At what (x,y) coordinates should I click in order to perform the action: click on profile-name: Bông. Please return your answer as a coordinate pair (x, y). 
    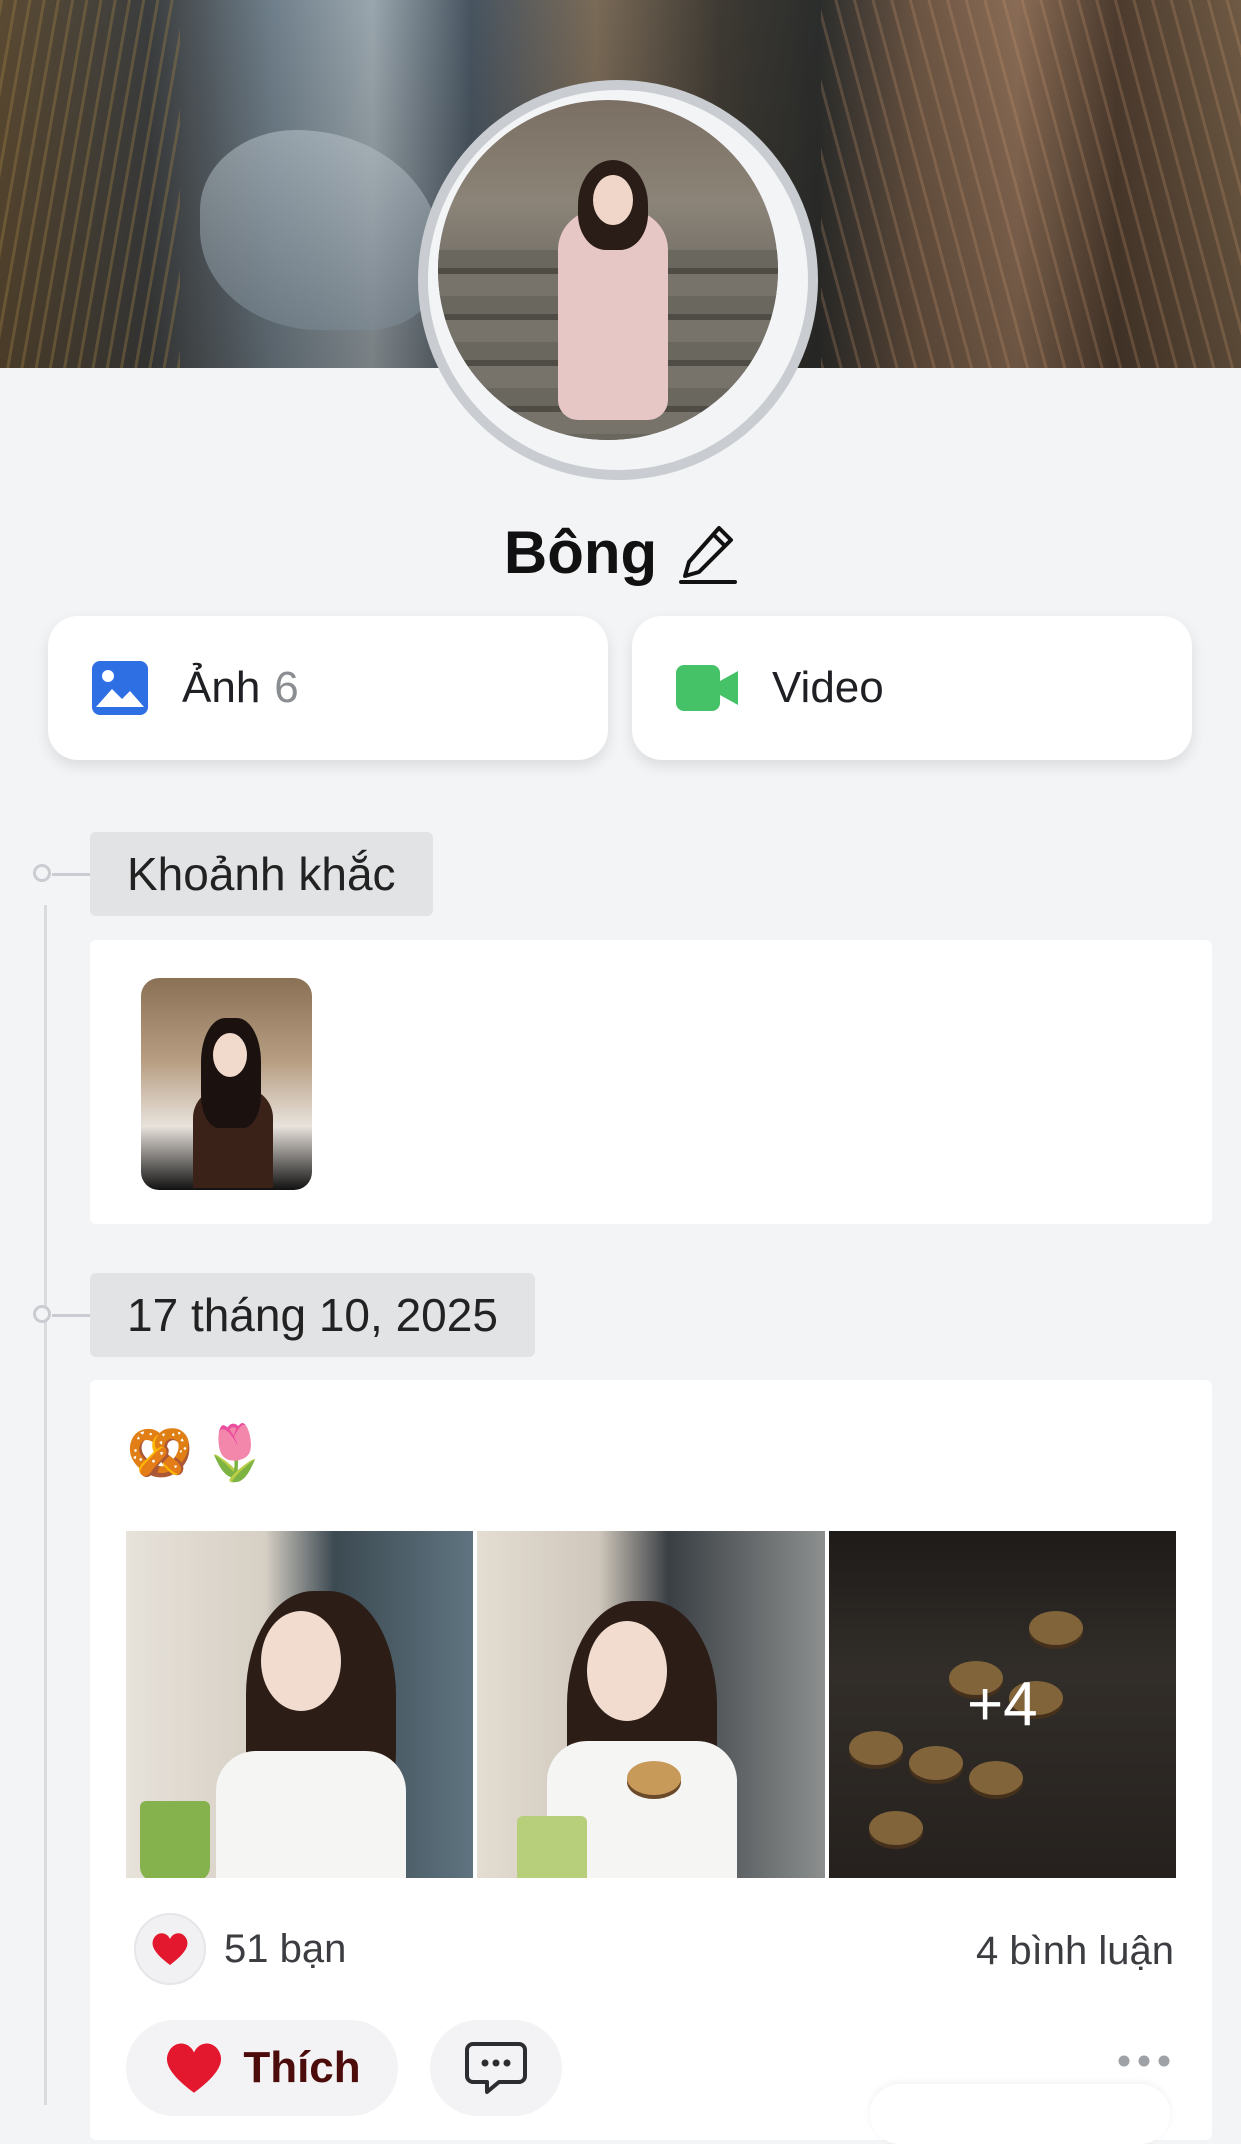
    Looking at the image, I should click on (580, 552).